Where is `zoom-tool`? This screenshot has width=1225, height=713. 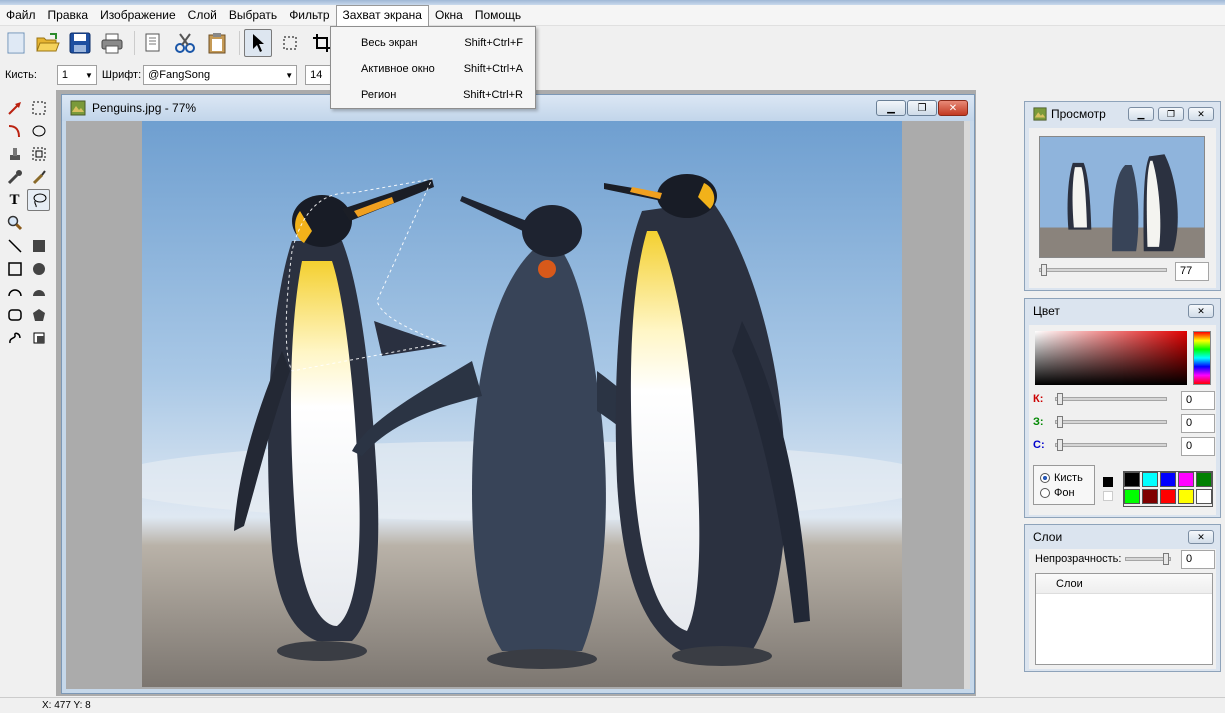 zoom-tool is located at coordinates (14, 223).